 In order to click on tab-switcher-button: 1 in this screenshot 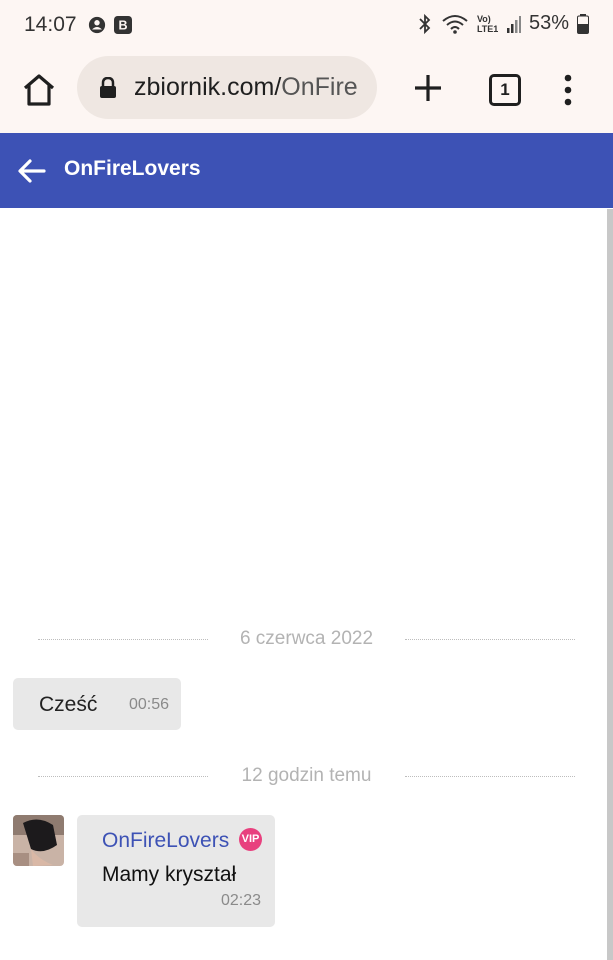, I will do `click(505, 90)`.